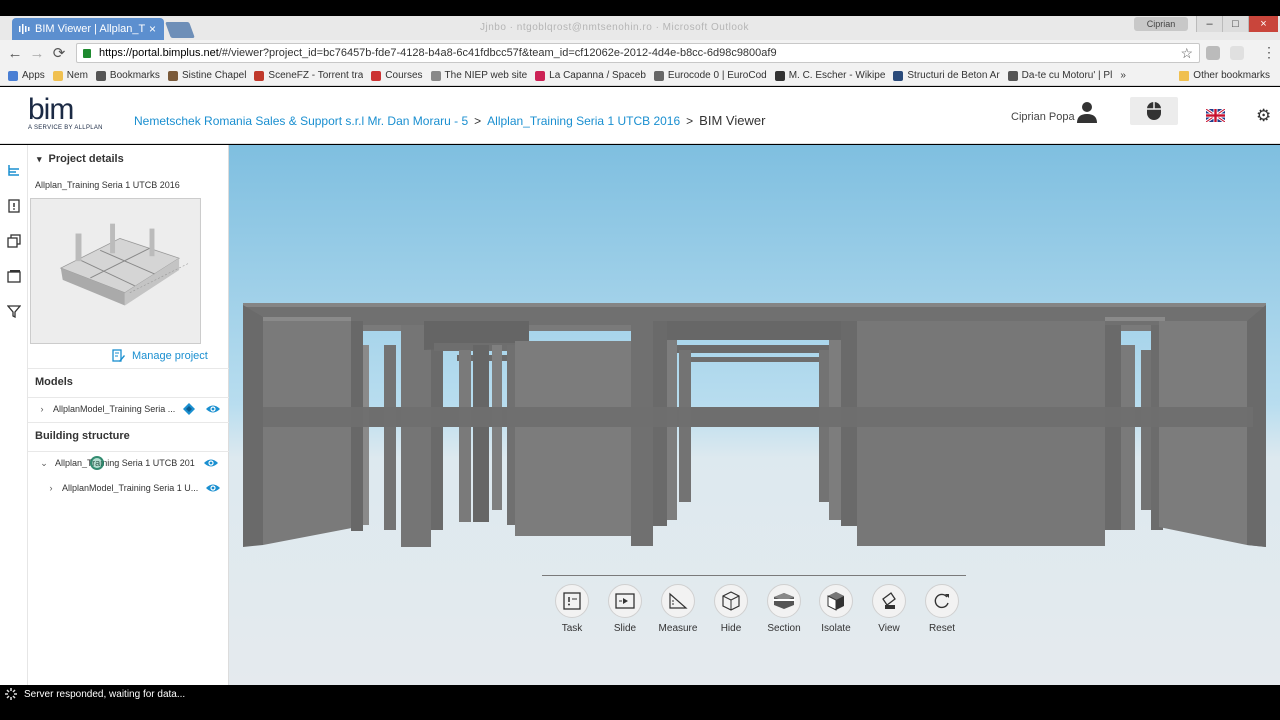  I want to click on uk-flag-icon, so click(1215, 115).